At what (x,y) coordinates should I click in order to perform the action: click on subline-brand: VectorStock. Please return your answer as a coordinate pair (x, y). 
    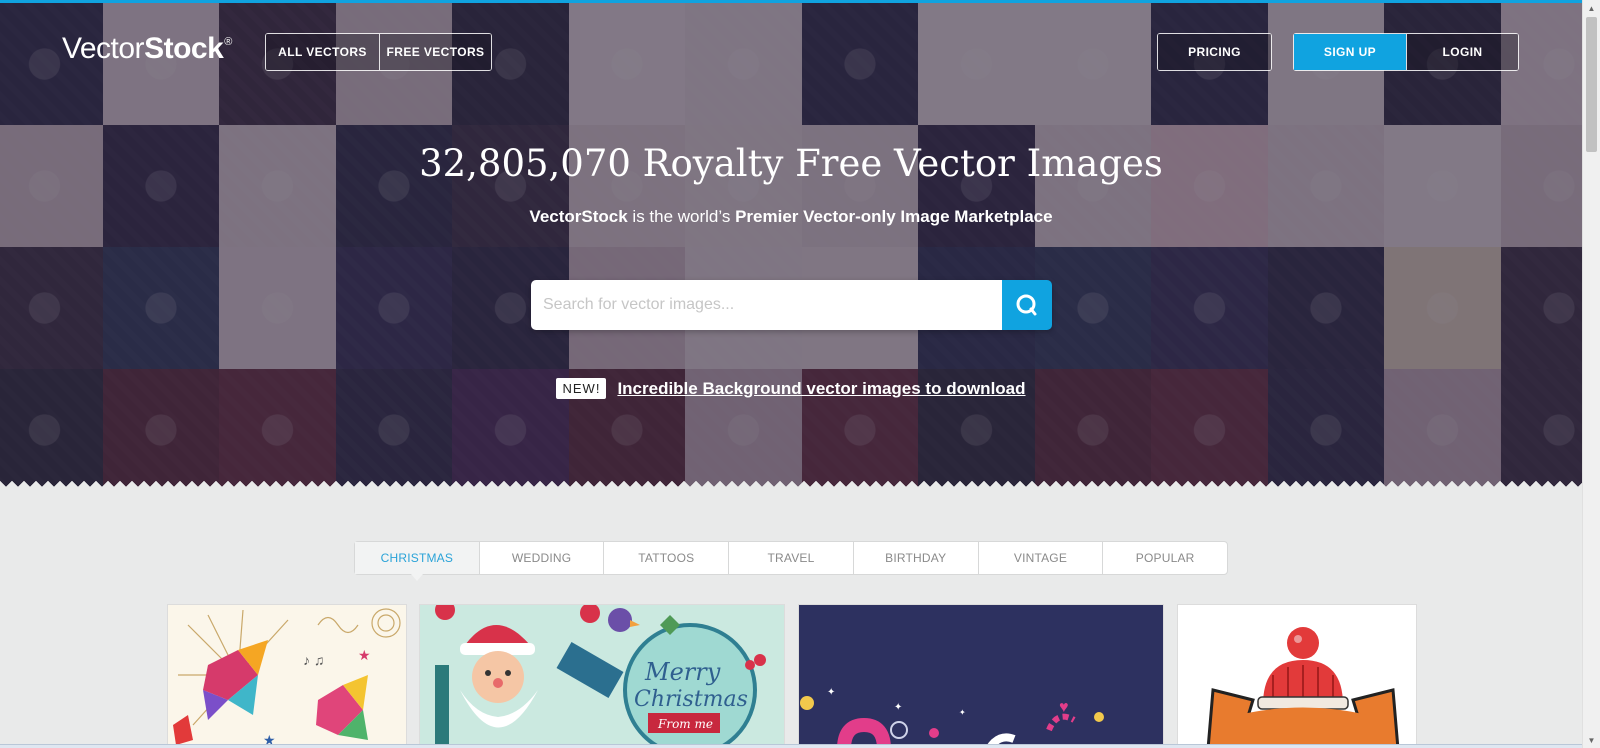
    Looking at the image, I should click on (578, 216).